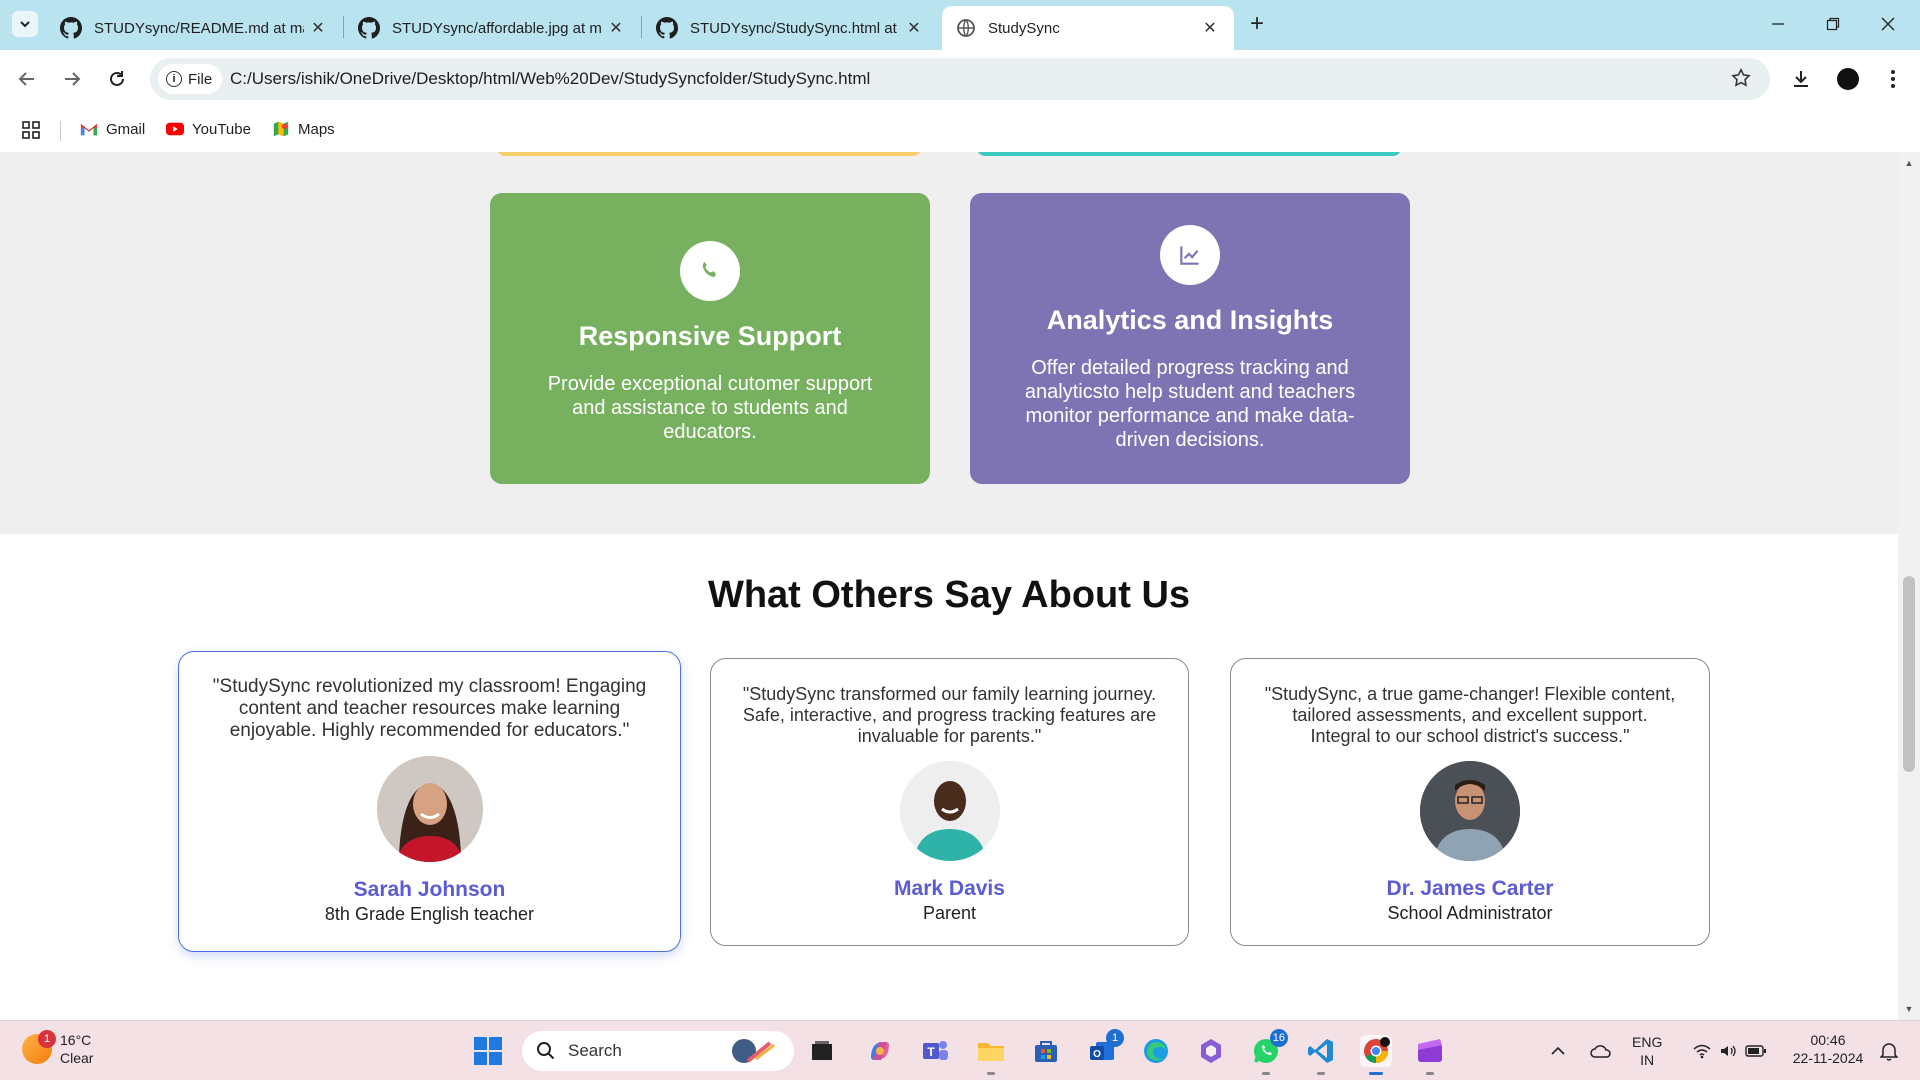 The image size is (1920, 1080). I want to click on scroll-up-icon: ▲, so click(1909, 163).